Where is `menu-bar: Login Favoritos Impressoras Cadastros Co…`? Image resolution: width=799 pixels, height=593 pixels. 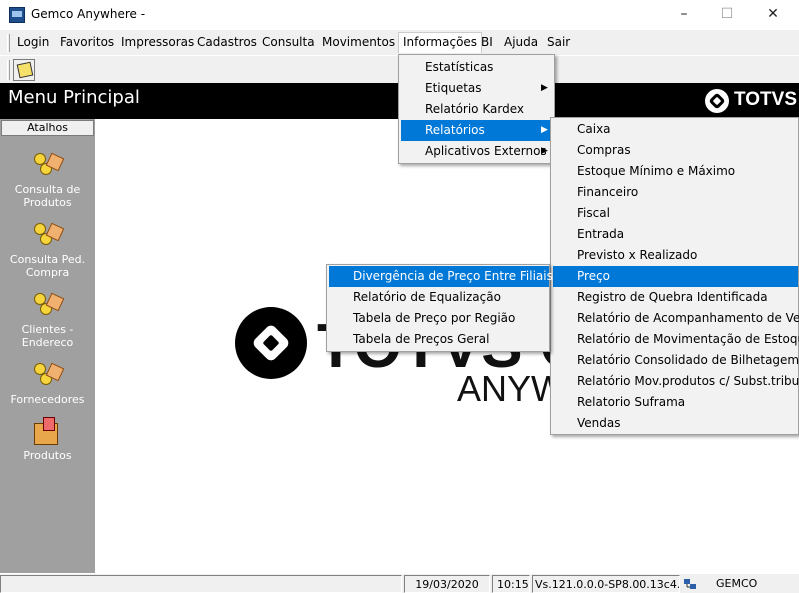 menu-bar: Login Favoritos Impressoras Cadastros Co… is located at coordinates (399, 42).